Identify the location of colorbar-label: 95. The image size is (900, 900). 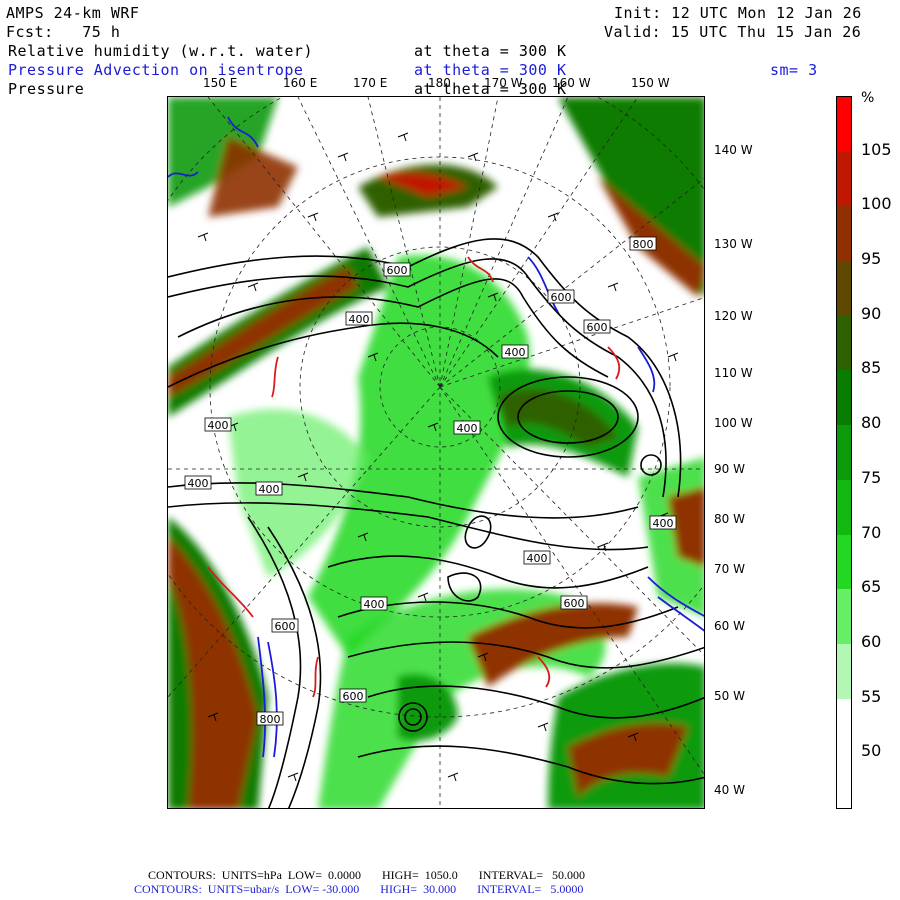
(871, 259).